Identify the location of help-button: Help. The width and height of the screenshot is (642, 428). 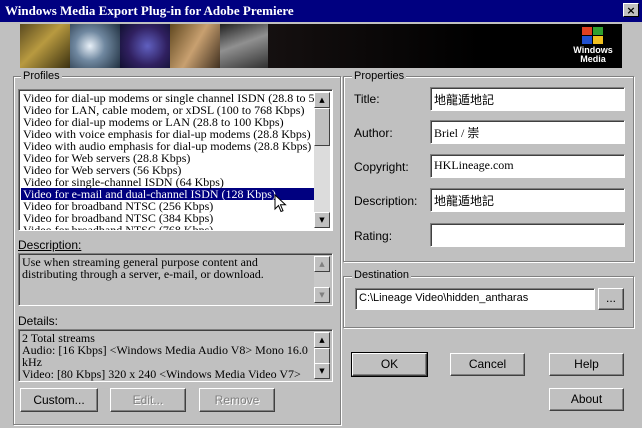
(586, 364).